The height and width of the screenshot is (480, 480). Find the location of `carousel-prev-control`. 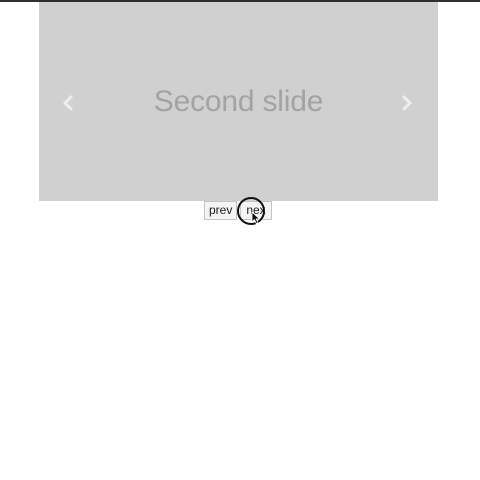

carousel-prev-control is located at coordinates (68, 103).